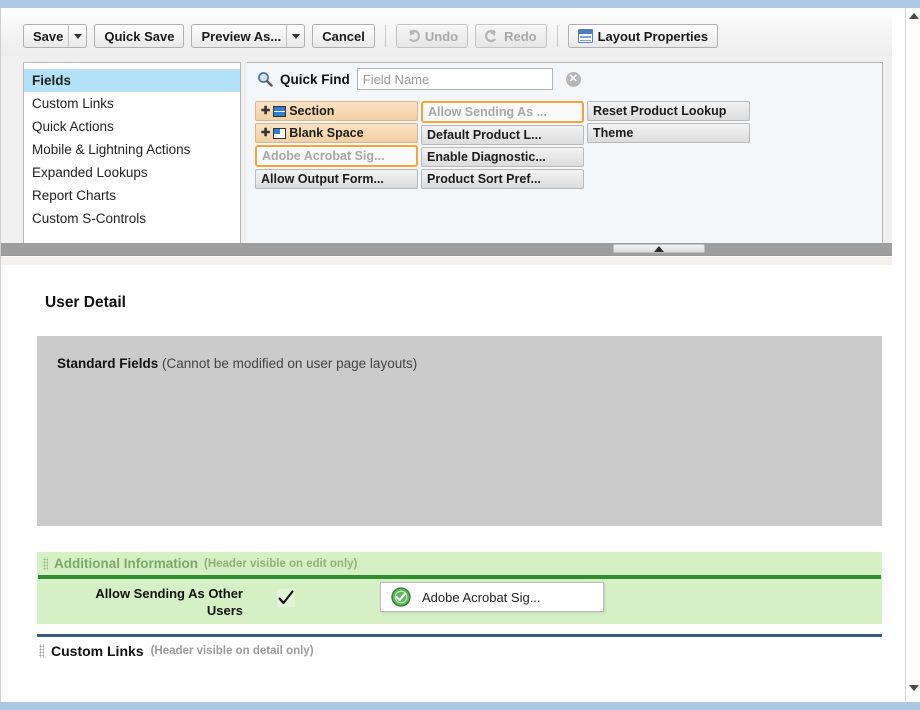 This screenshot has width=920, height=710. I want to click on sidebar-item-label: Custom S-Controls, so click(89, 218).